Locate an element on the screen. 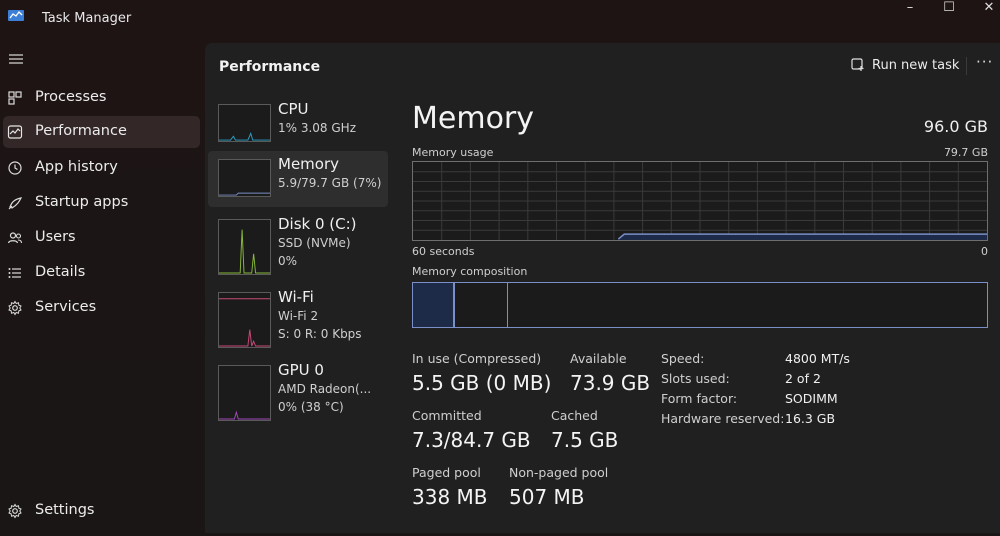 The width and height of the screenshot is (1000, 536). device-detail-secondary: 0% is located at coordinates (288, 261).